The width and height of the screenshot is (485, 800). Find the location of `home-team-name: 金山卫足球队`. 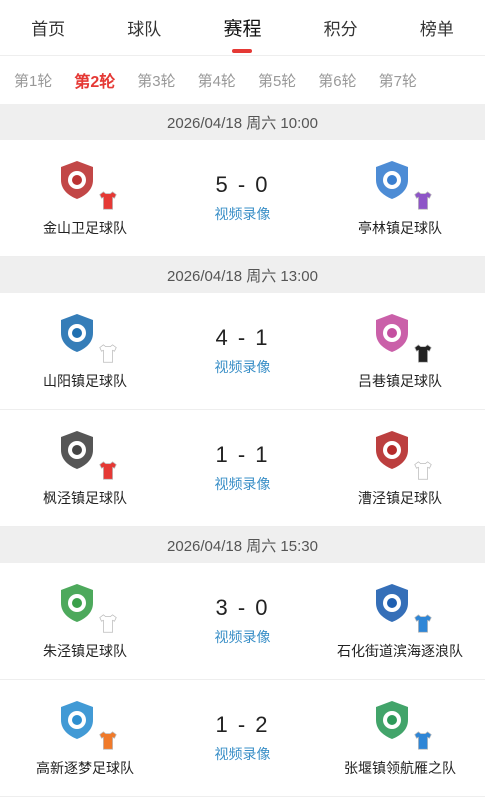

home-team-name: 金山卫足球队 is located at coordinates (85, 228).